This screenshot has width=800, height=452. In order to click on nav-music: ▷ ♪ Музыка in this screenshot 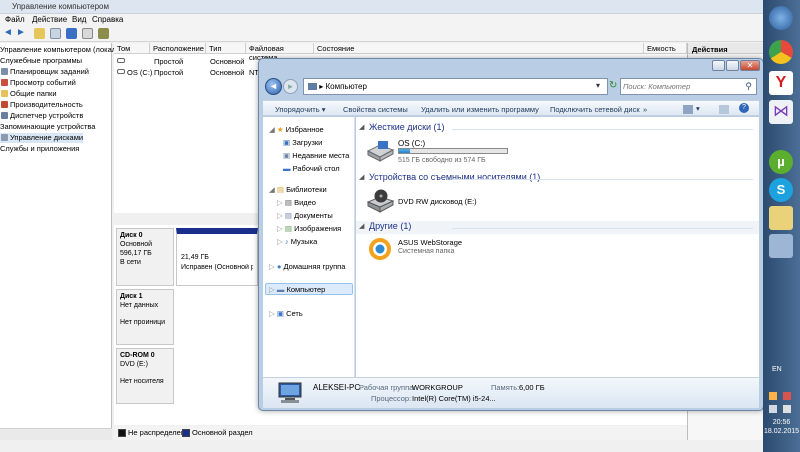, I will do `click(297, 241)`.